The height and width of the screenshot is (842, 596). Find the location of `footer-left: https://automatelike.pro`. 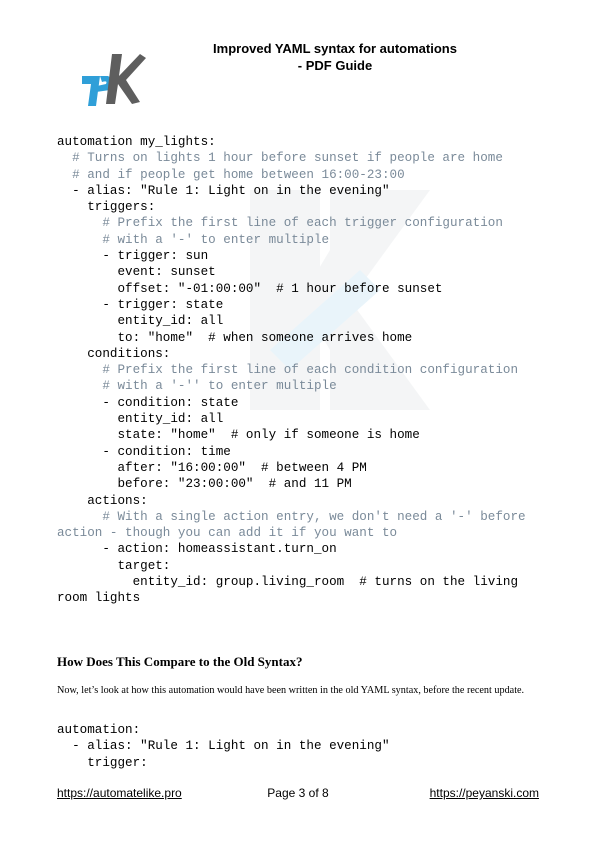

footer-left: https://automatelike.pro is located at coordinates (119, 793).